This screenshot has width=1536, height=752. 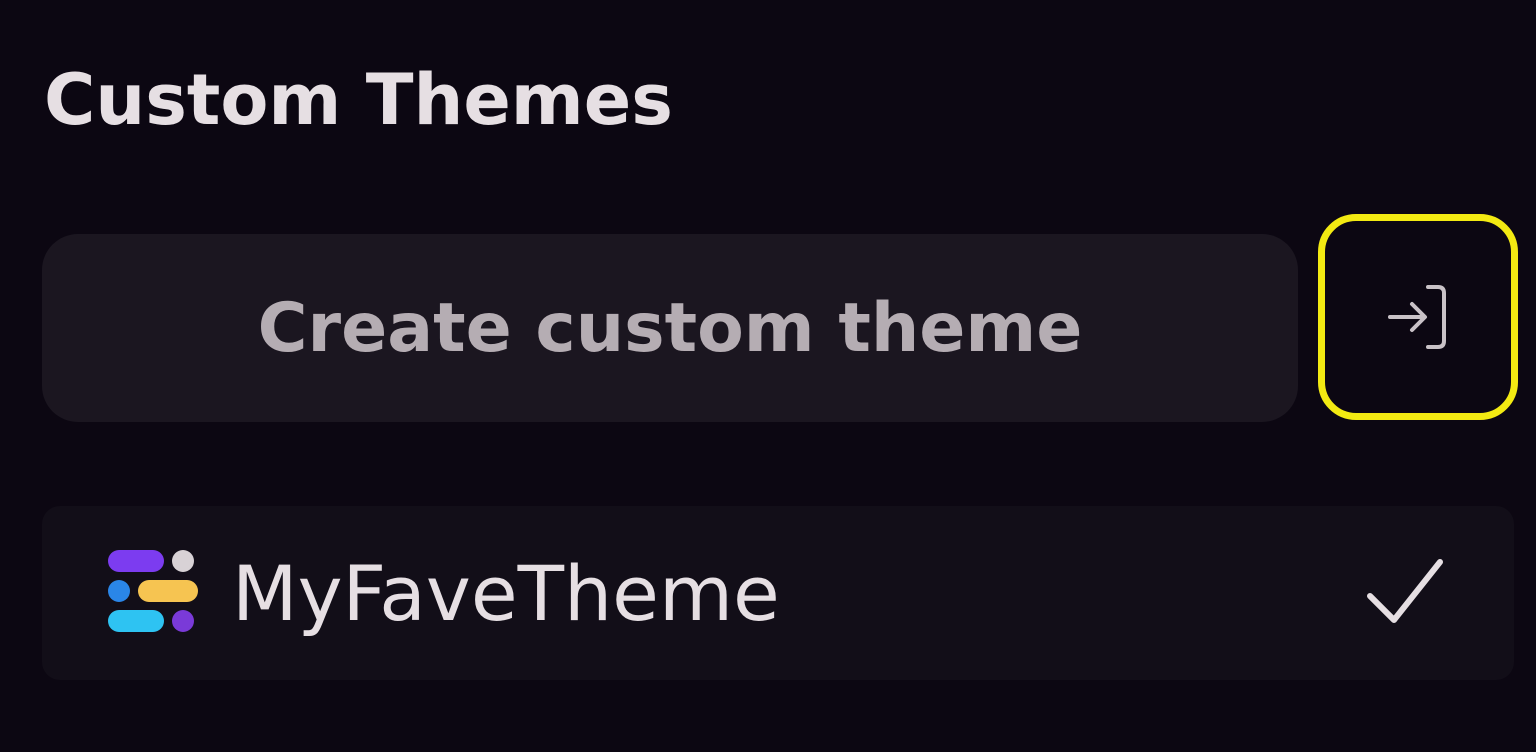 I want to click on import-theme-button, so click(x=1418, y=317).